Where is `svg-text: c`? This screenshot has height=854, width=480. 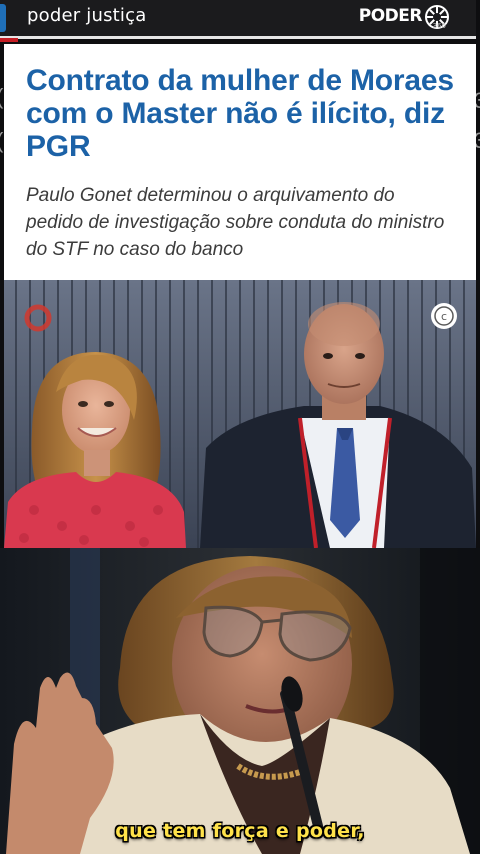
svg-text: c is located at coordinates (444, 316).